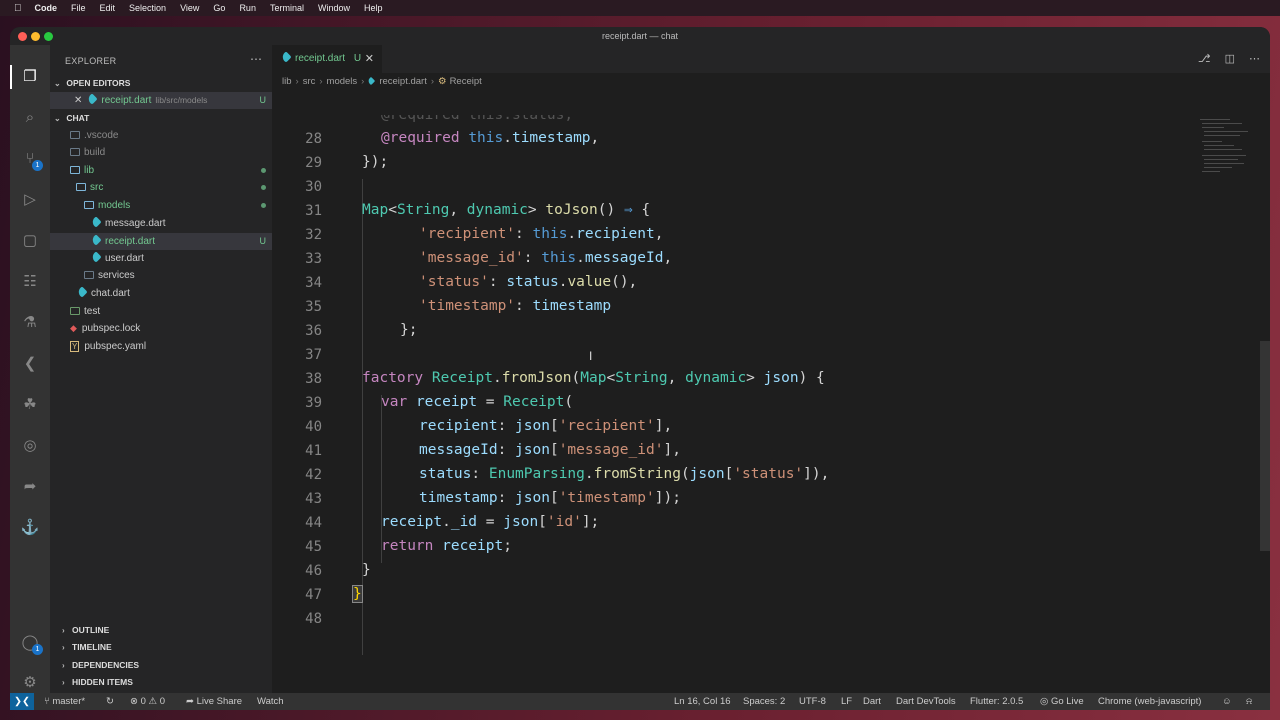 This screenshot has width=1280, height=720. What do you see at coordinates (30, 241) in the screenshot?
I see `remote-explorer-icon: ▢` at bounding box center [30, 241].